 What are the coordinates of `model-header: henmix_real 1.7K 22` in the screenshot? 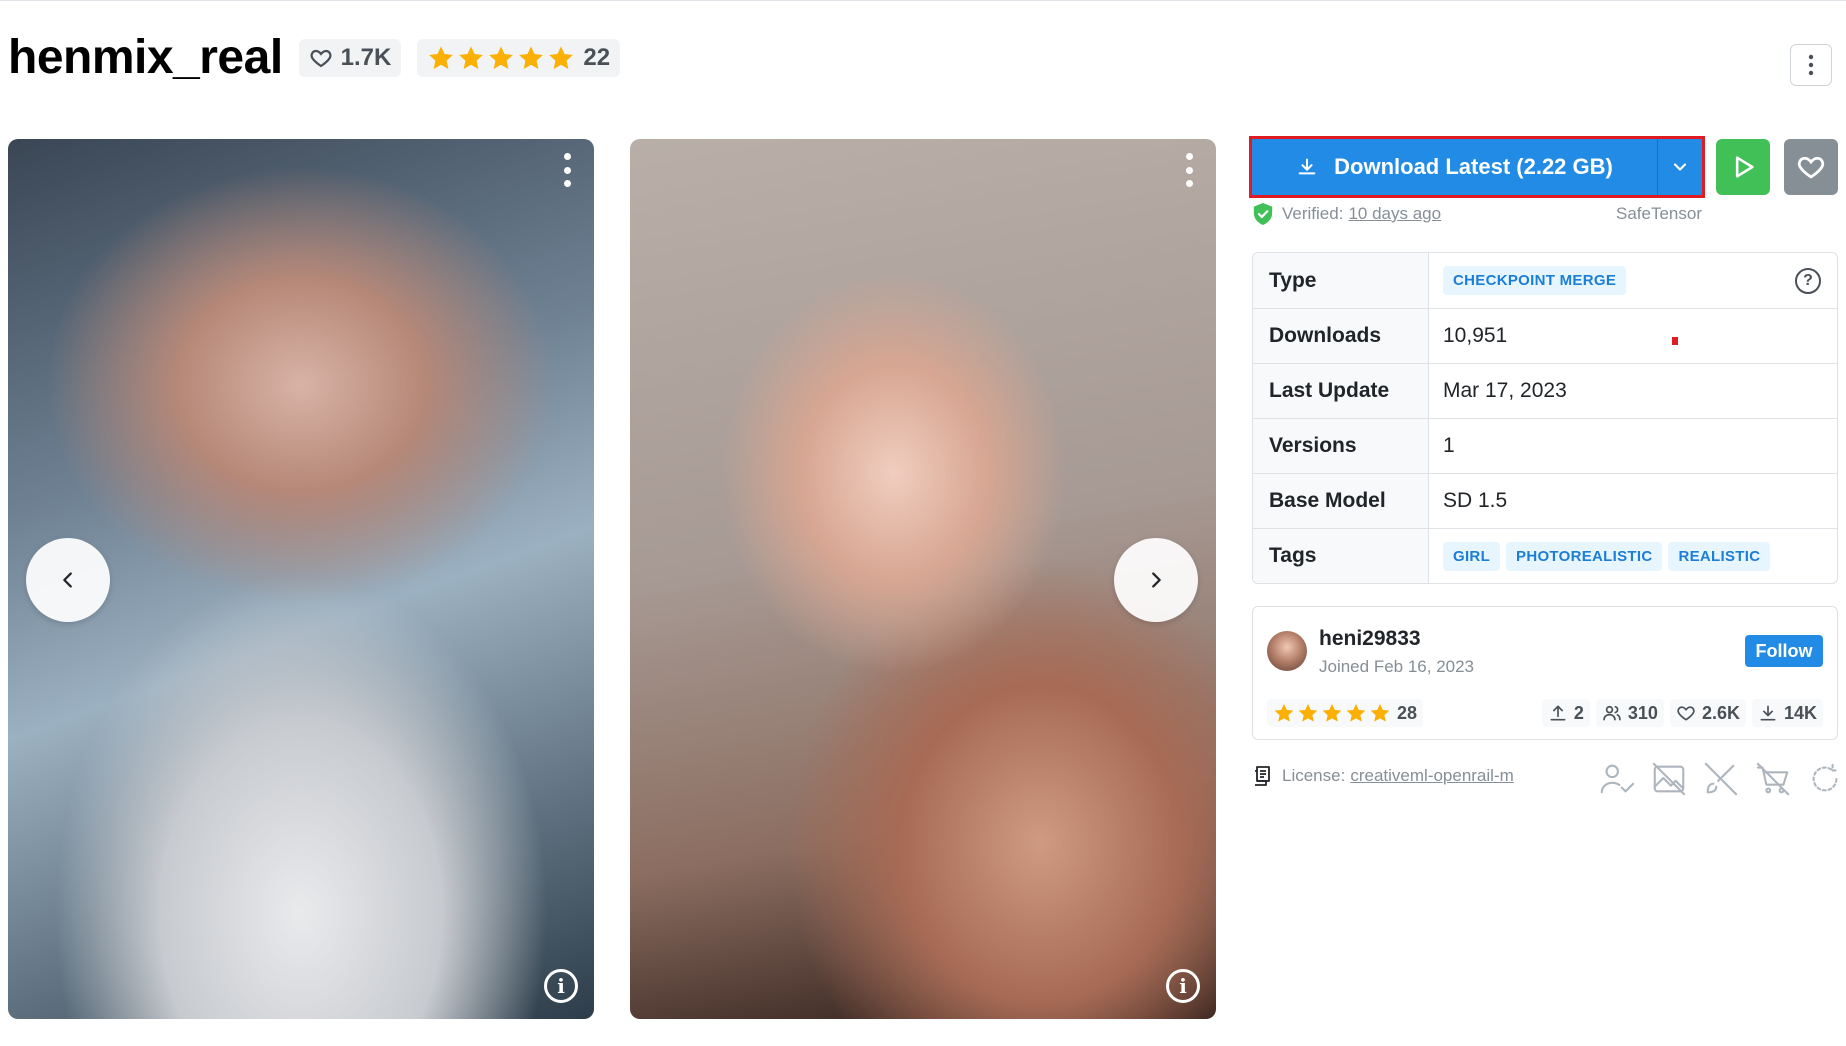 It's located at (314, 58).